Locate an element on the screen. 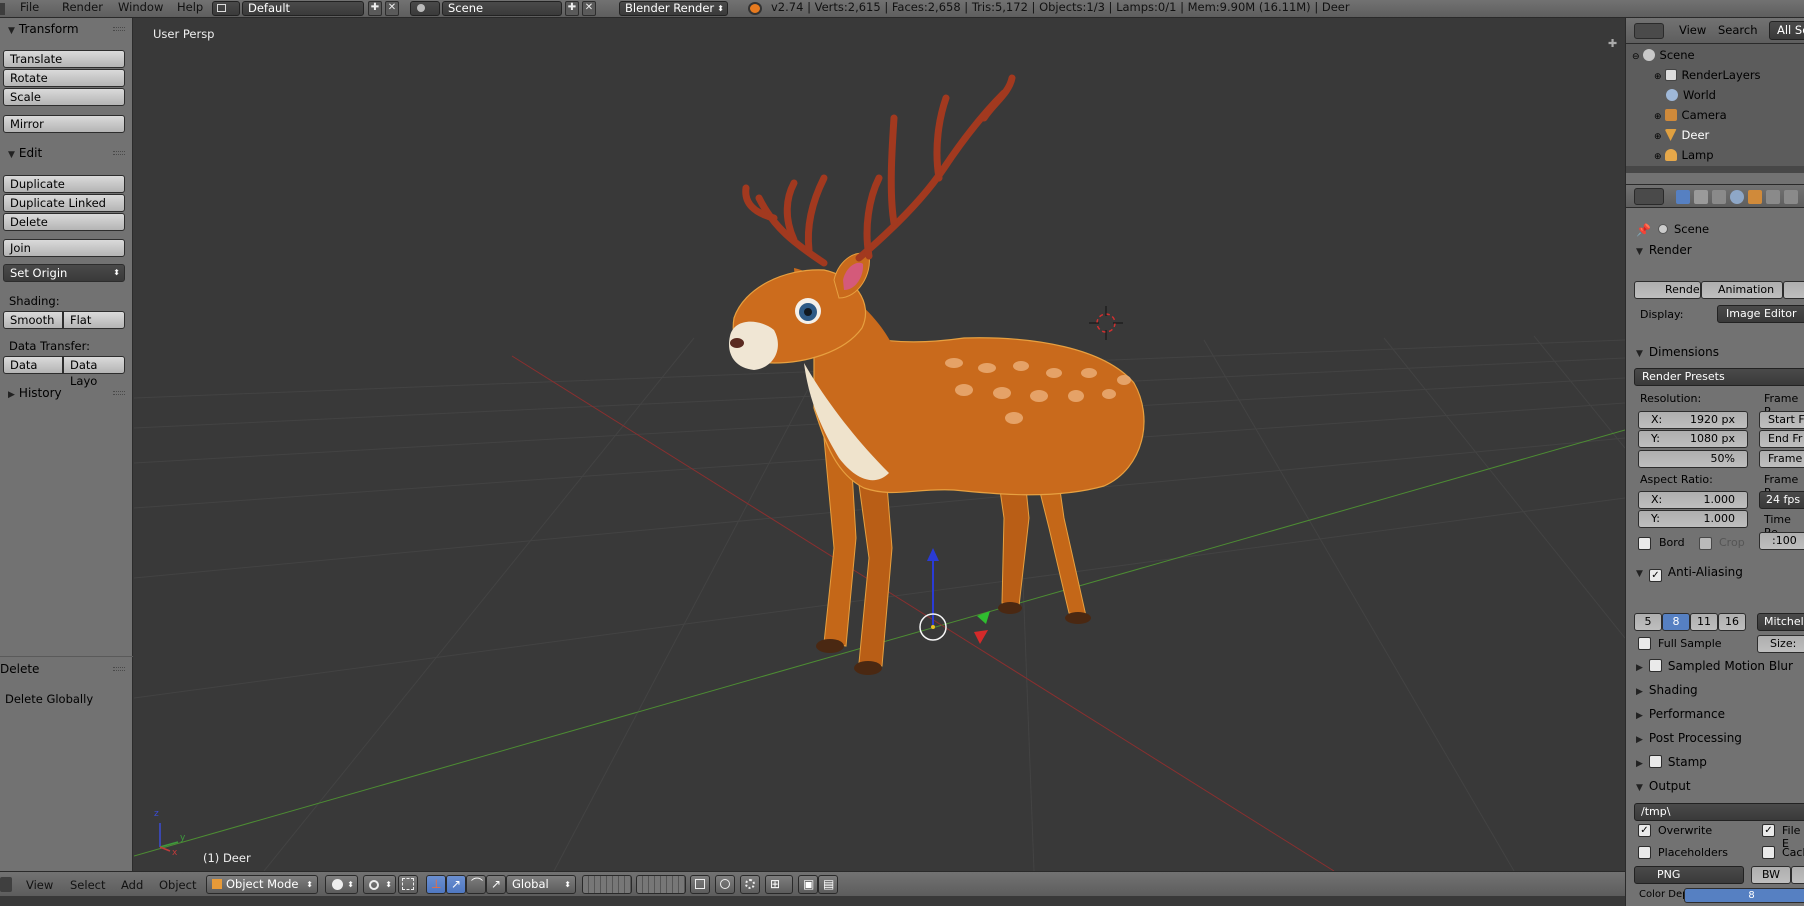 This screenshot has height=906, width=1804. aa-filter-dropdown: Mitchell is located at coordinates (1780, 622).